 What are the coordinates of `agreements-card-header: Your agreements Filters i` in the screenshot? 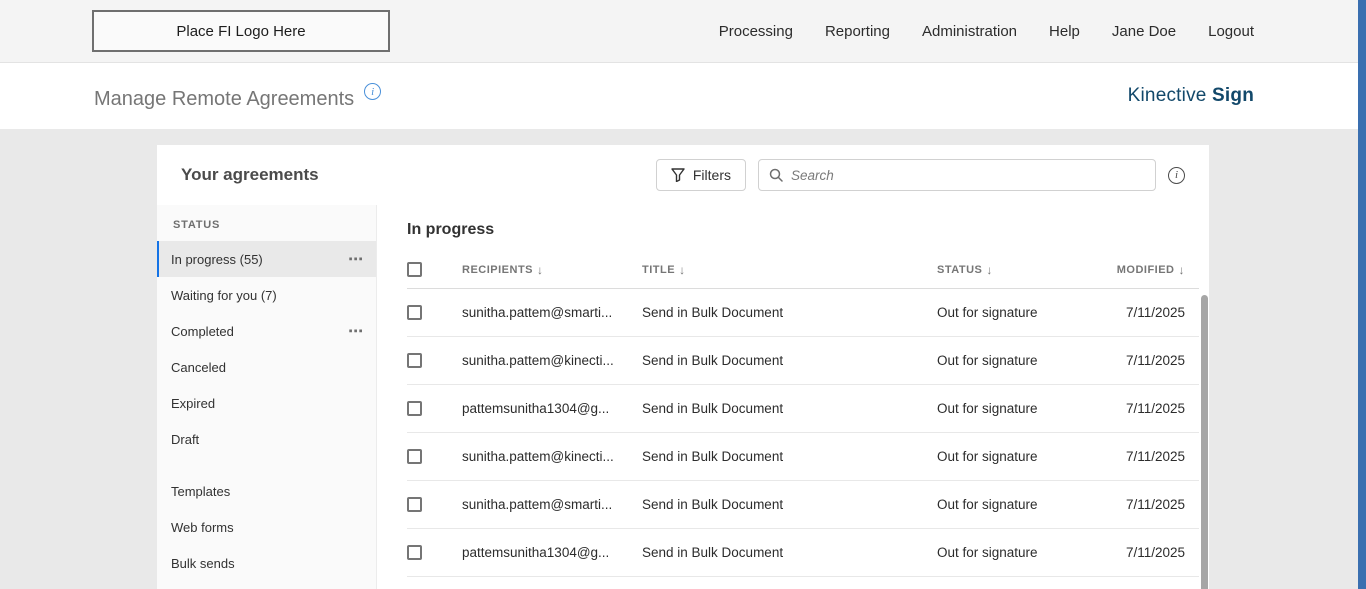 It's located at (683, 175).